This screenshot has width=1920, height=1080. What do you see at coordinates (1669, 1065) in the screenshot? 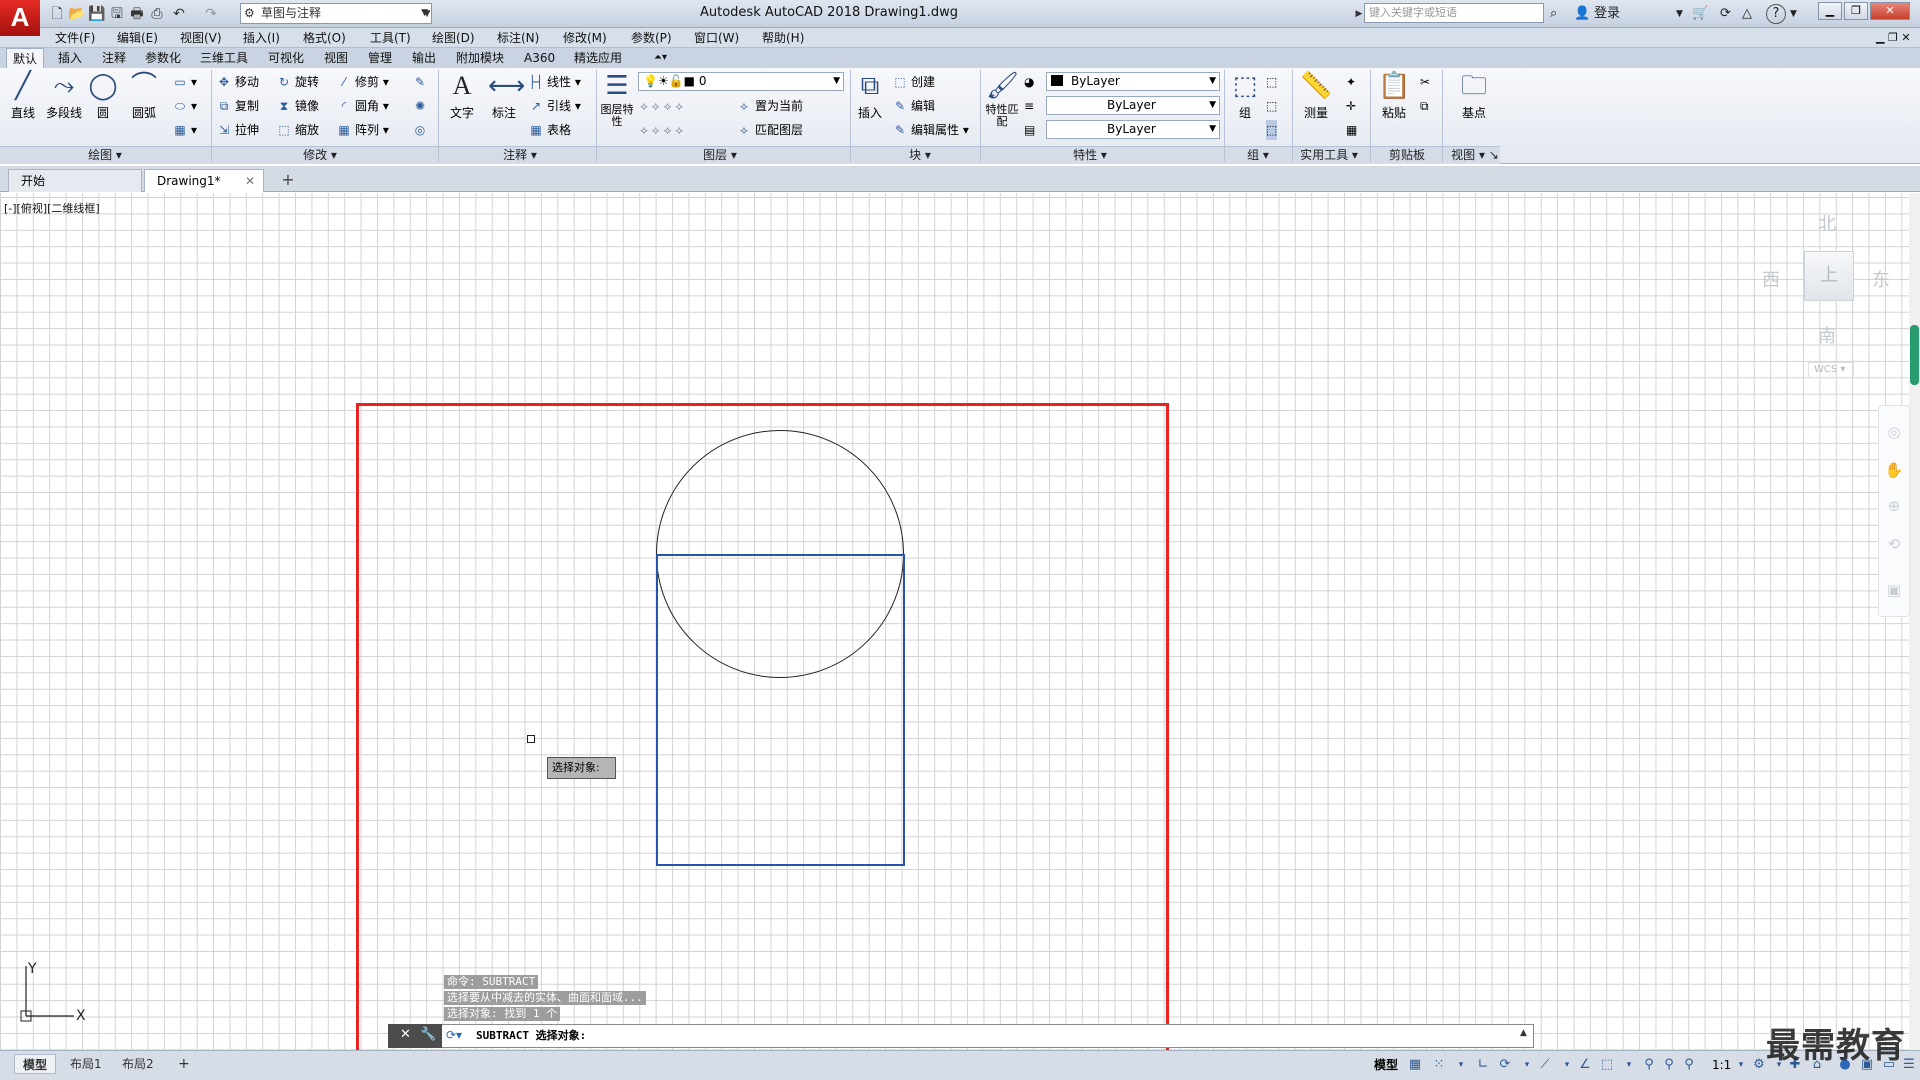
I see `auto-scale-icon: ⚲` at bounding box center [1669, 1065].